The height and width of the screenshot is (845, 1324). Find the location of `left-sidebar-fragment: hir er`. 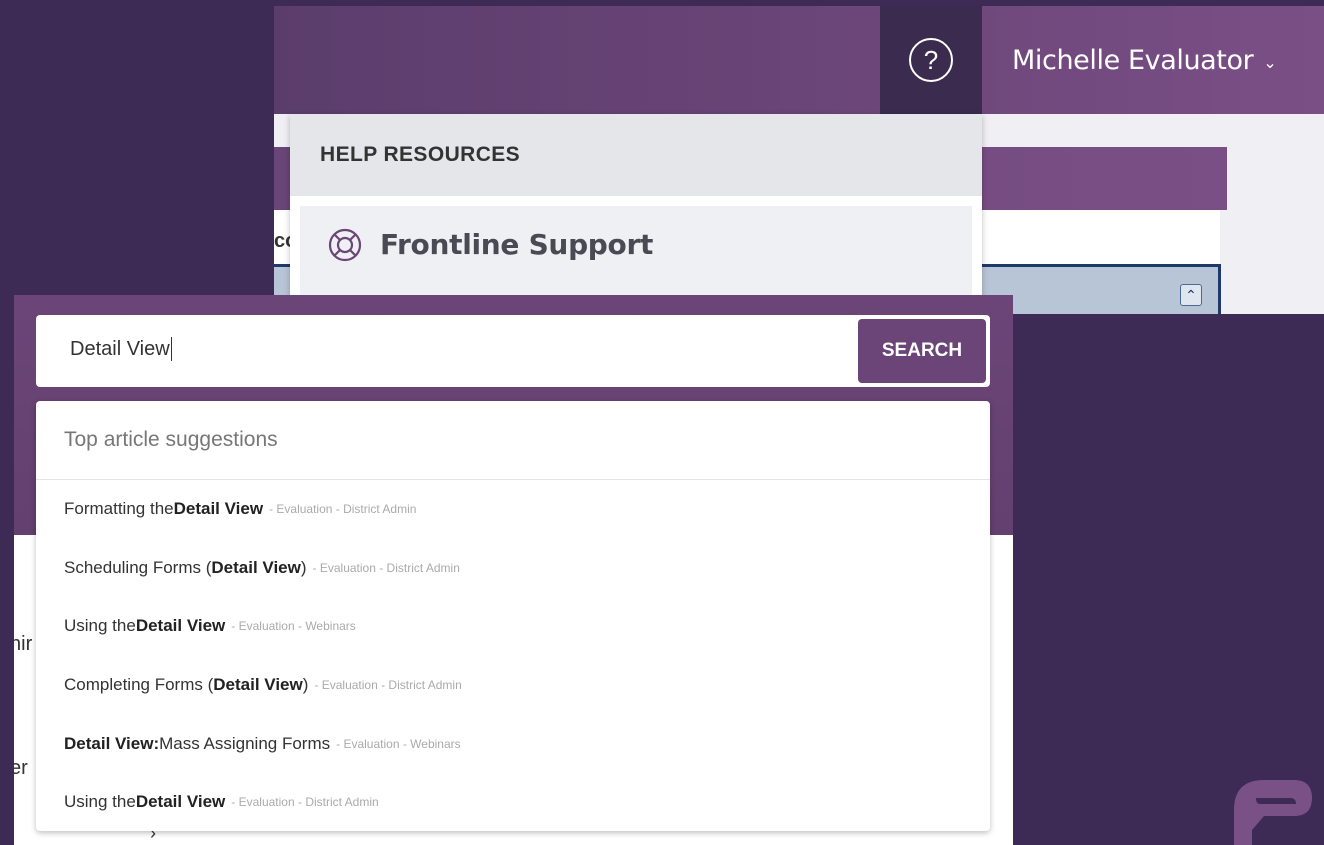

left-sidebar-fragment: hir er is located at coordinates (25, 690).